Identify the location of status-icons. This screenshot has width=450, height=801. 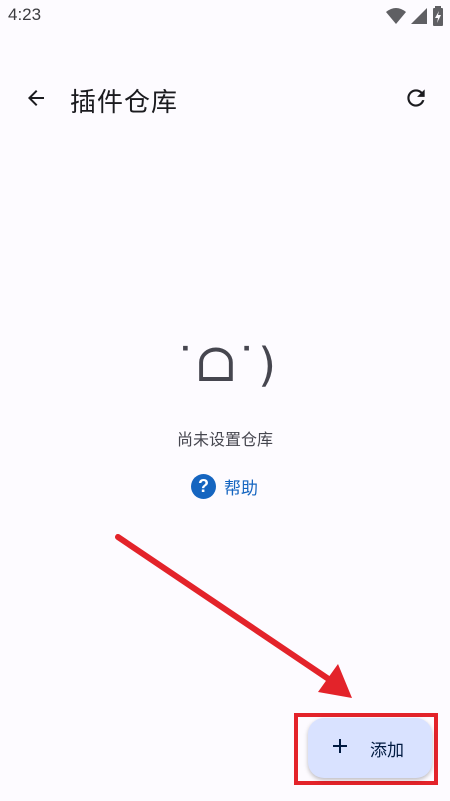
(415, 16).